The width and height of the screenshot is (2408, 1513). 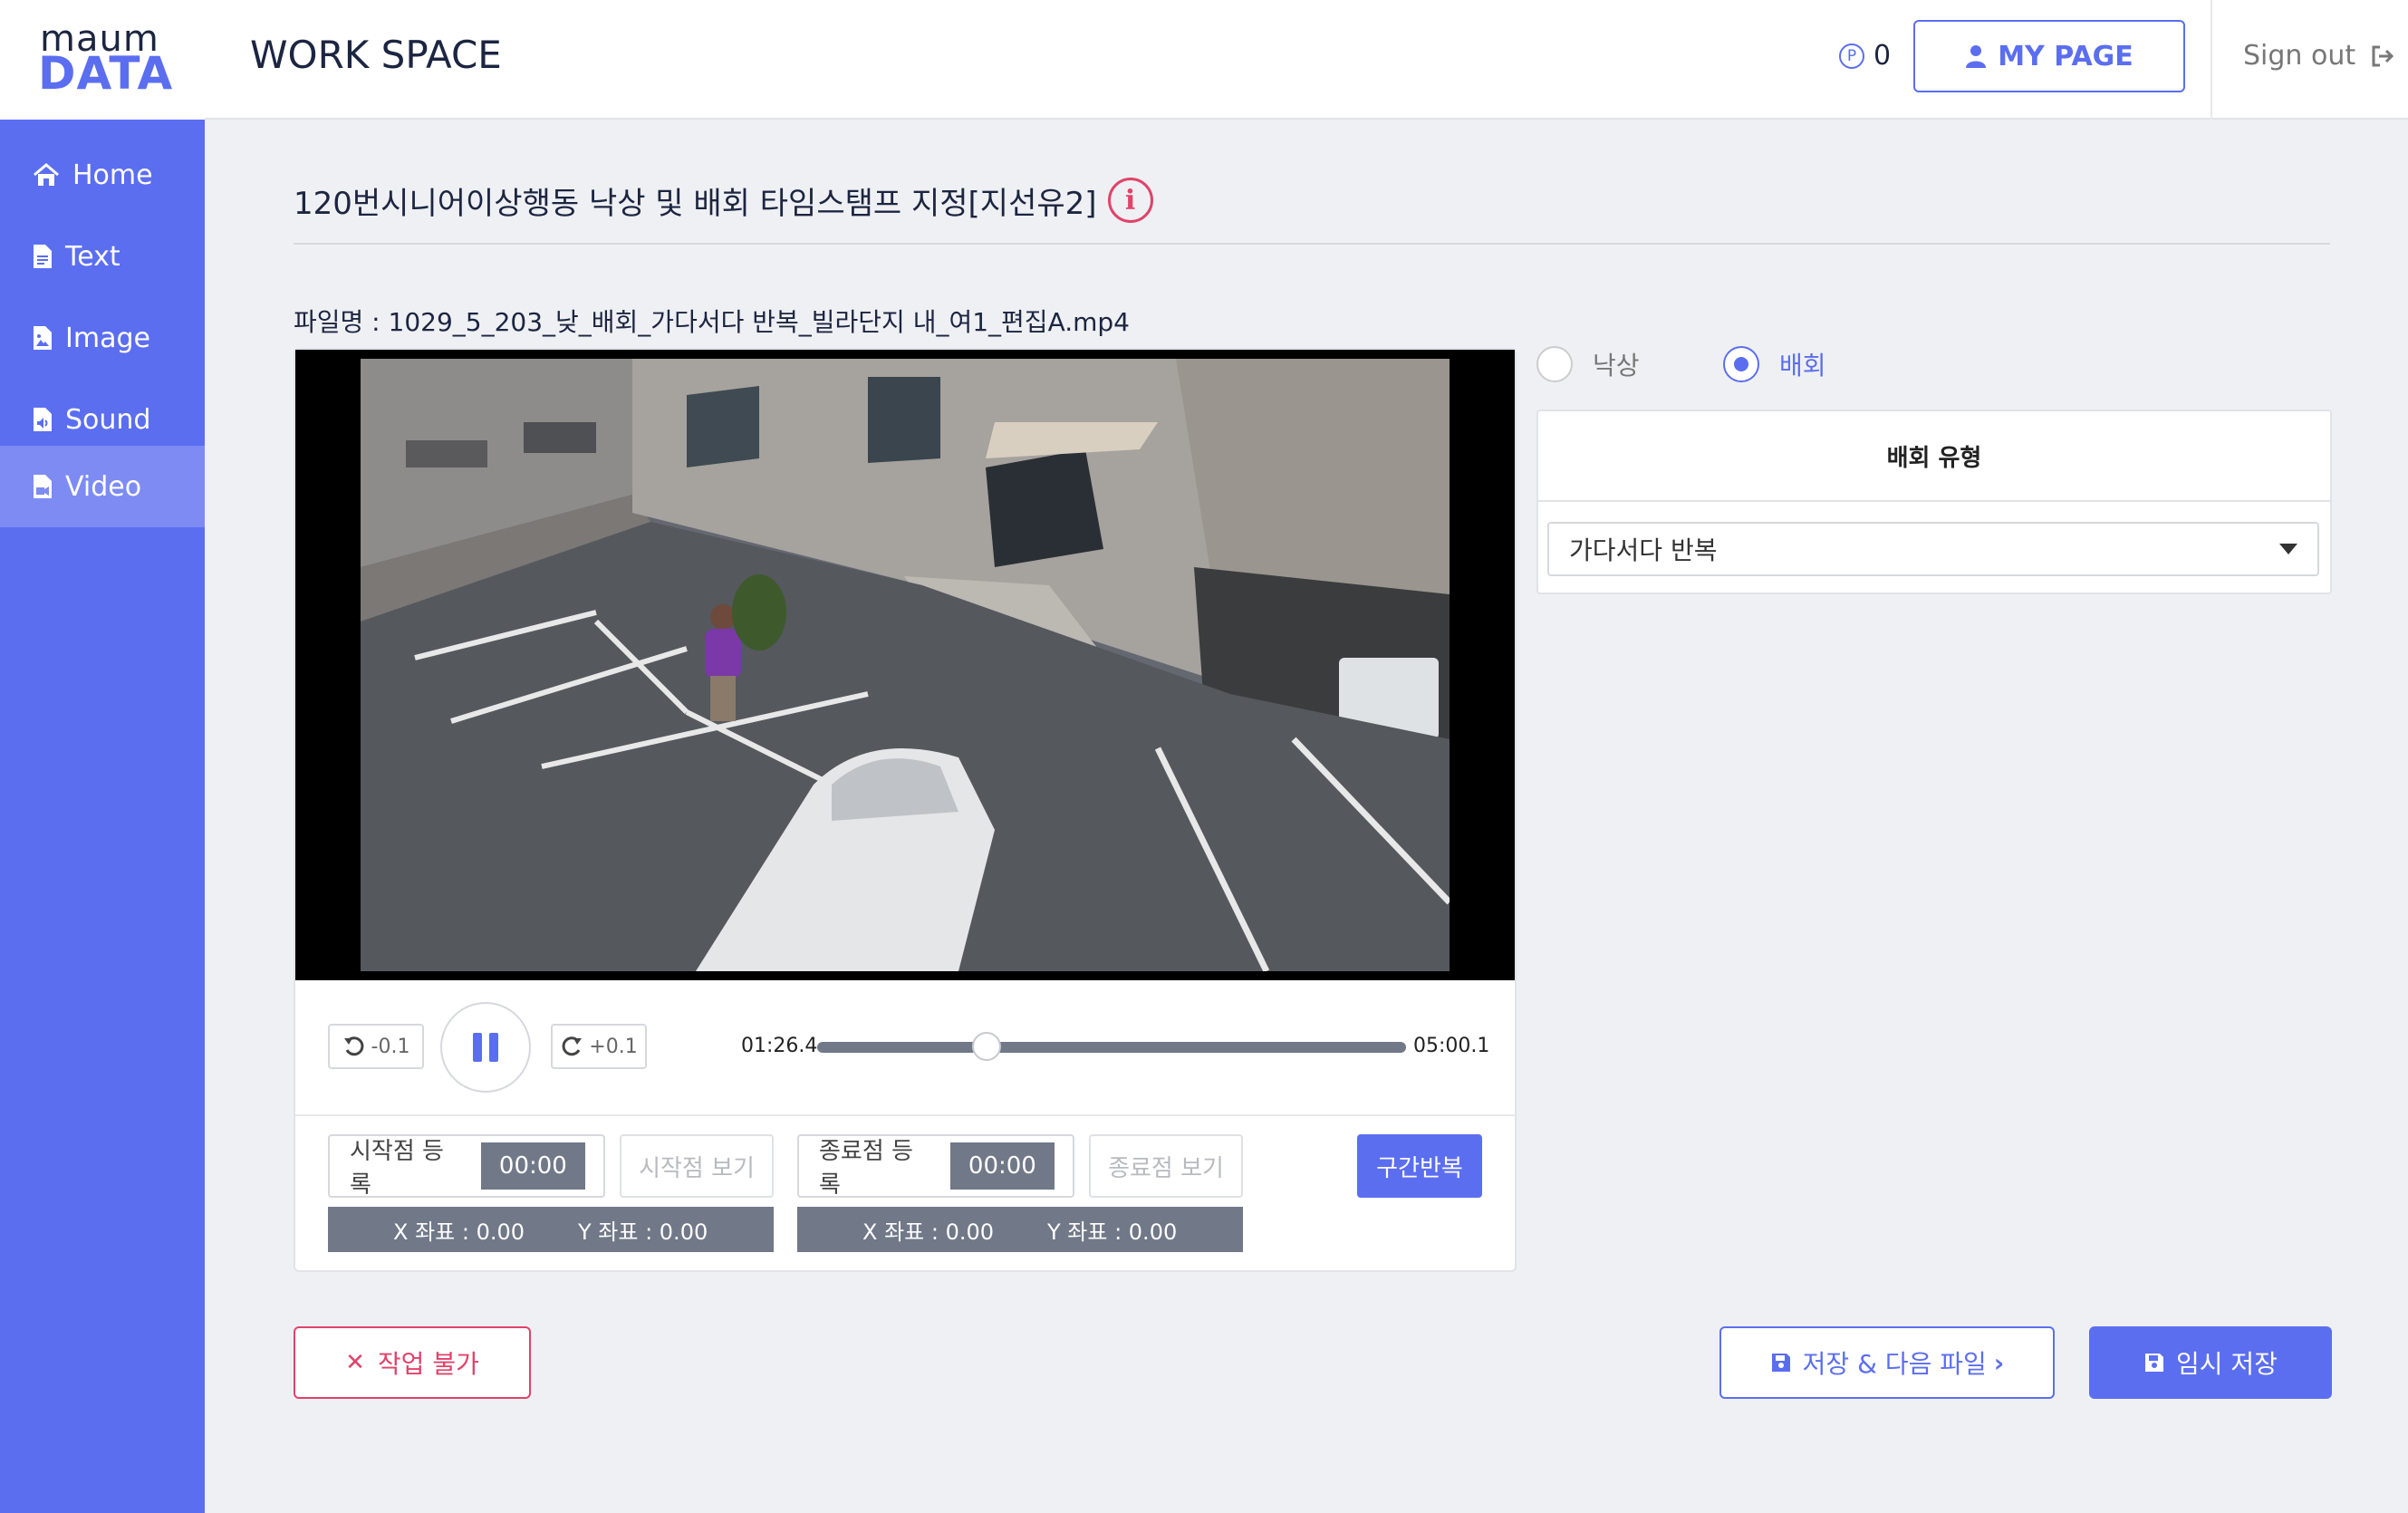 I want to click on unable-button: ✕ 작업 불가, so click(x=412, y=1362).